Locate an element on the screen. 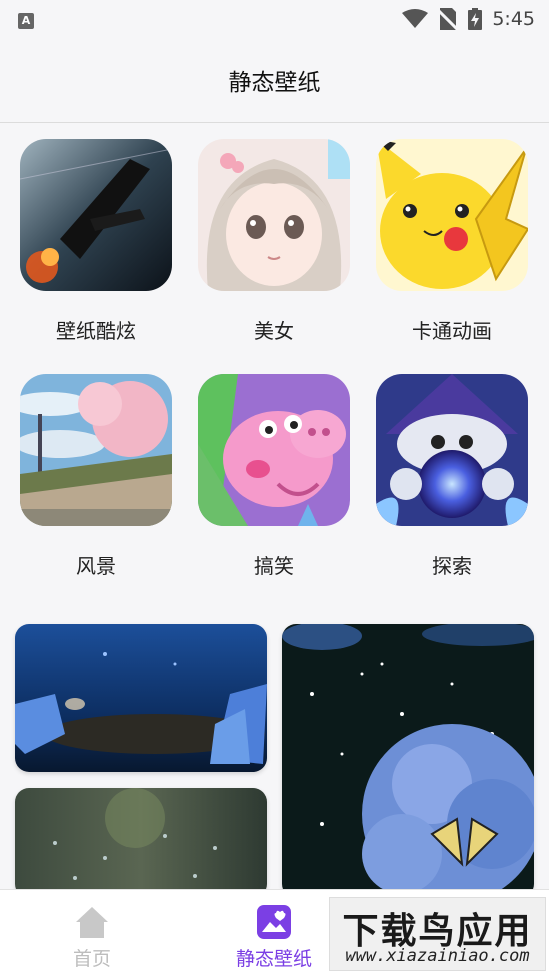  battery-charging-icon is located at coordinates (475, 19).